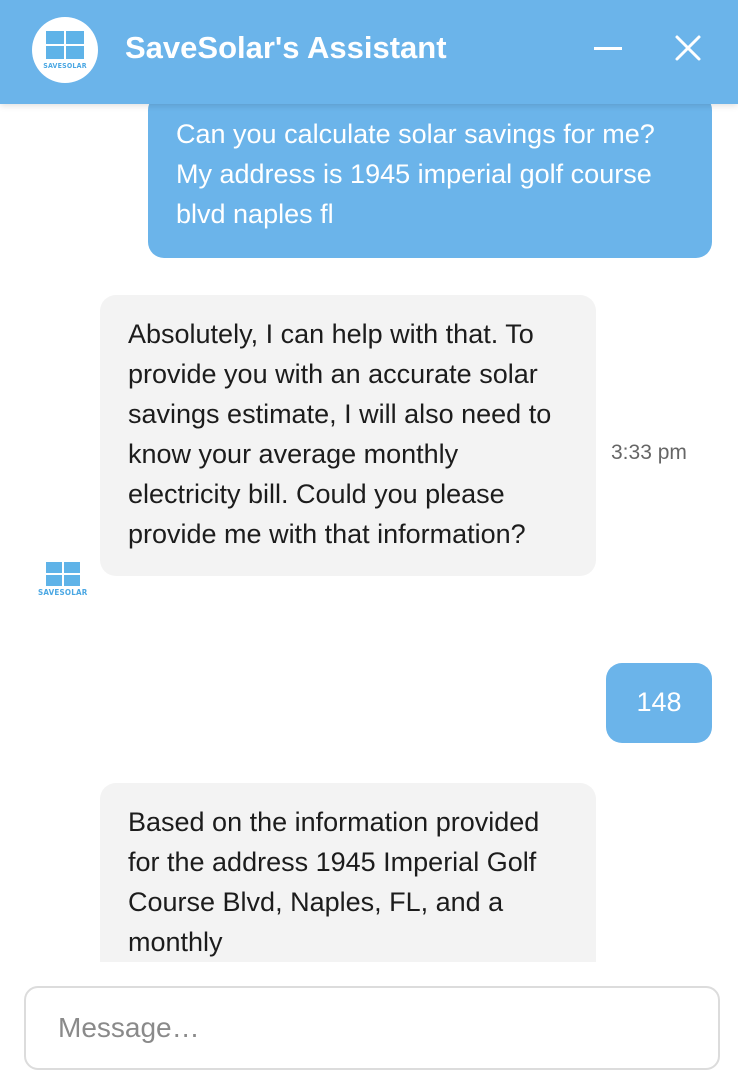 This screenshot has width=738, height=1092. What do you see at coordinates (286, 47) in the screenshot?
I see `chat-title: SaveSolar's Assistant` at bounding box center [286, 47].